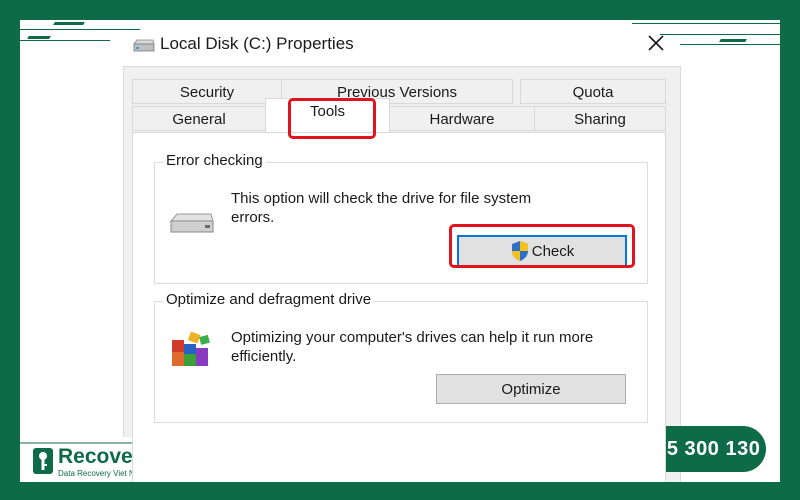 This screenshot has height=500, width=800. Describe the element at coordinates (531, 389) in the screenshot. I see `optimize-button: Optimize` at that location.